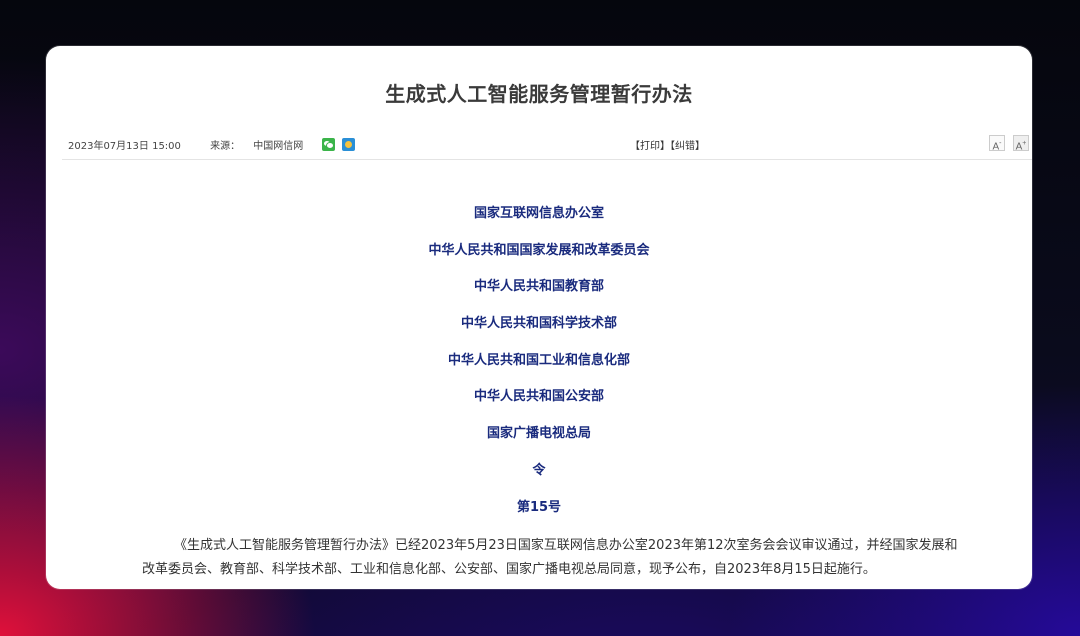 The image size is (1080, 636). I want to click on issuer-line: 中华人民共和国公安部, so click(538, 397).